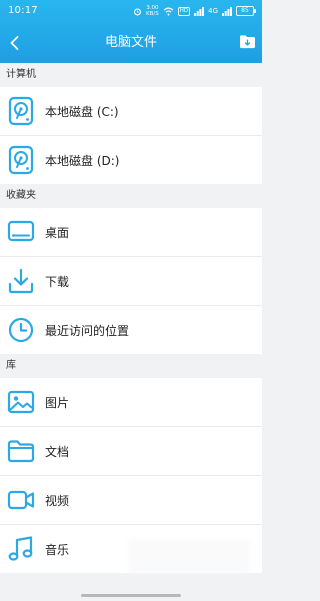 The width and height of the screenshot is (320, 601). Describe the element at coordinates (21, 330) in the screenshot. I see `clock-icon` at that location.